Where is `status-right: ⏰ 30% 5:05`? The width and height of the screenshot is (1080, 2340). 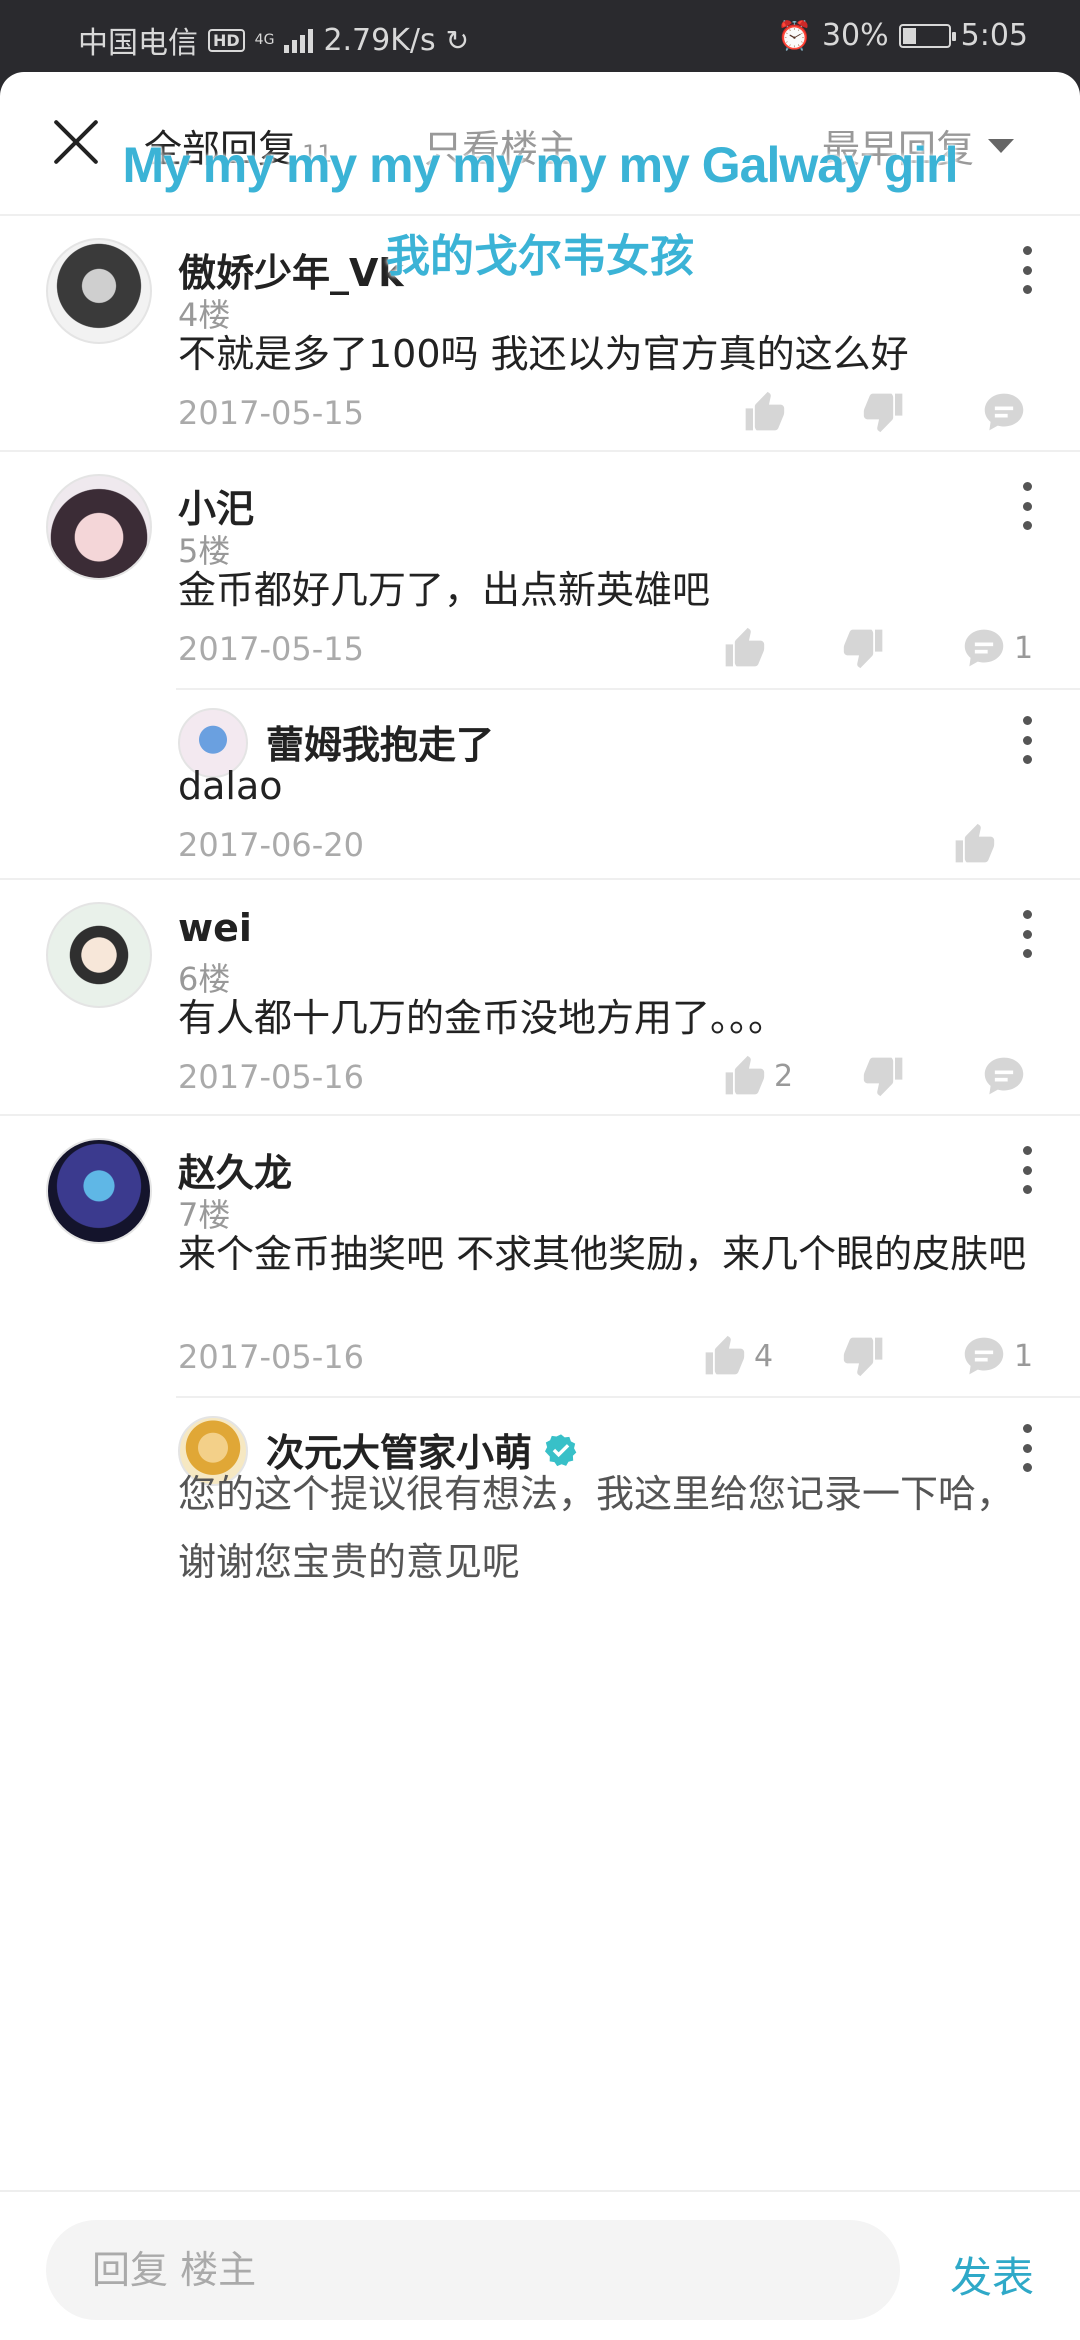
status-right: ⏰ 30% 5:05 is located at coordinates (902, 35).